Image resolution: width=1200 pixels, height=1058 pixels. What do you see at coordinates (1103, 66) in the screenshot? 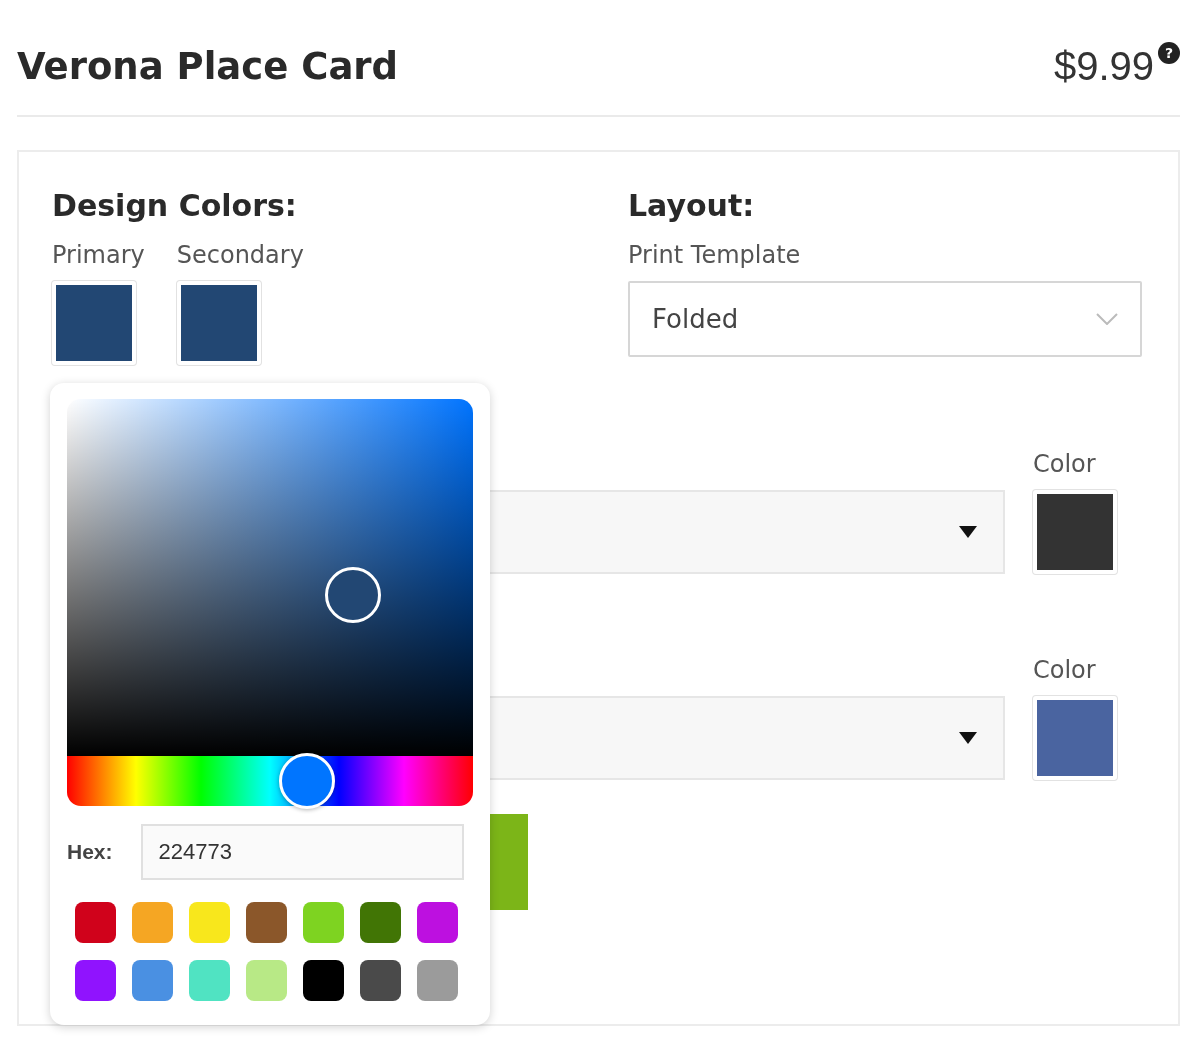
I see `price: $9.99` at bounding box center [1103, 66].